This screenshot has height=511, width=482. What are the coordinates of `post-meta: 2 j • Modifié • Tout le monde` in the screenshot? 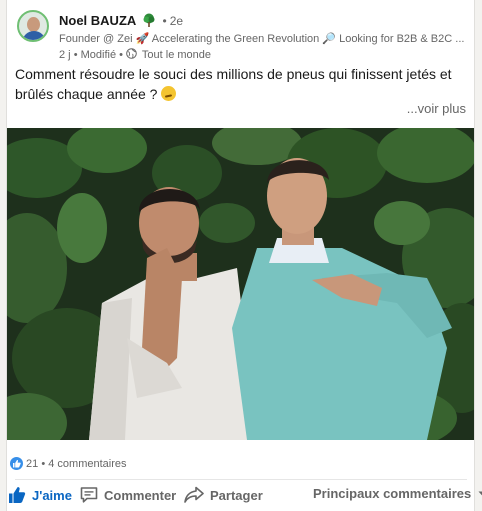 It's located at (135, 54).